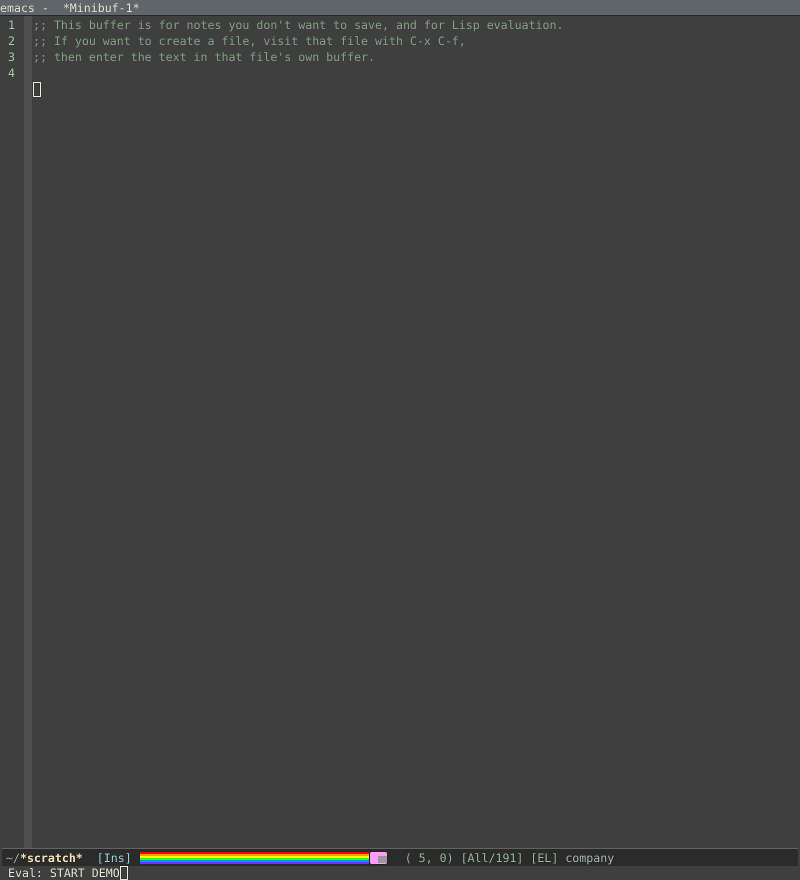 Image resolution: width=800 pixels, height=880 pixels. Describe the element at coordinates (492, 858) in the screenshot. I see `buffer-extent: [All/191]` at that location.